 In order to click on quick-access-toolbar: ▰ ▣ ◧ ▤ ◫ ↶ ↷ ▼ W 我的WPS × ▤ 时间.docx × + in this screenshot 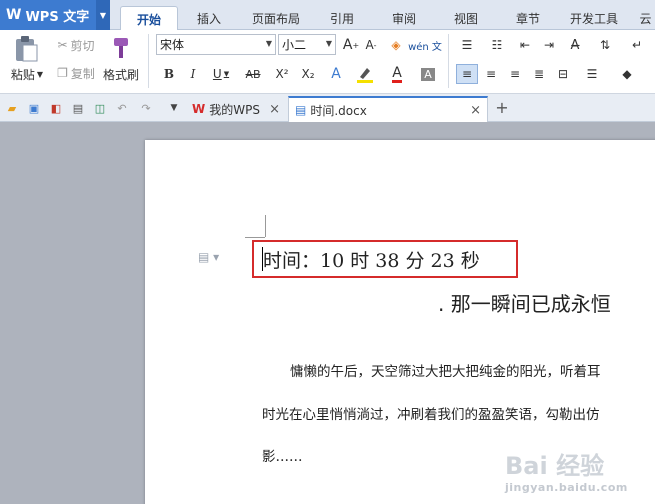, I will do `click(327, 108)`.